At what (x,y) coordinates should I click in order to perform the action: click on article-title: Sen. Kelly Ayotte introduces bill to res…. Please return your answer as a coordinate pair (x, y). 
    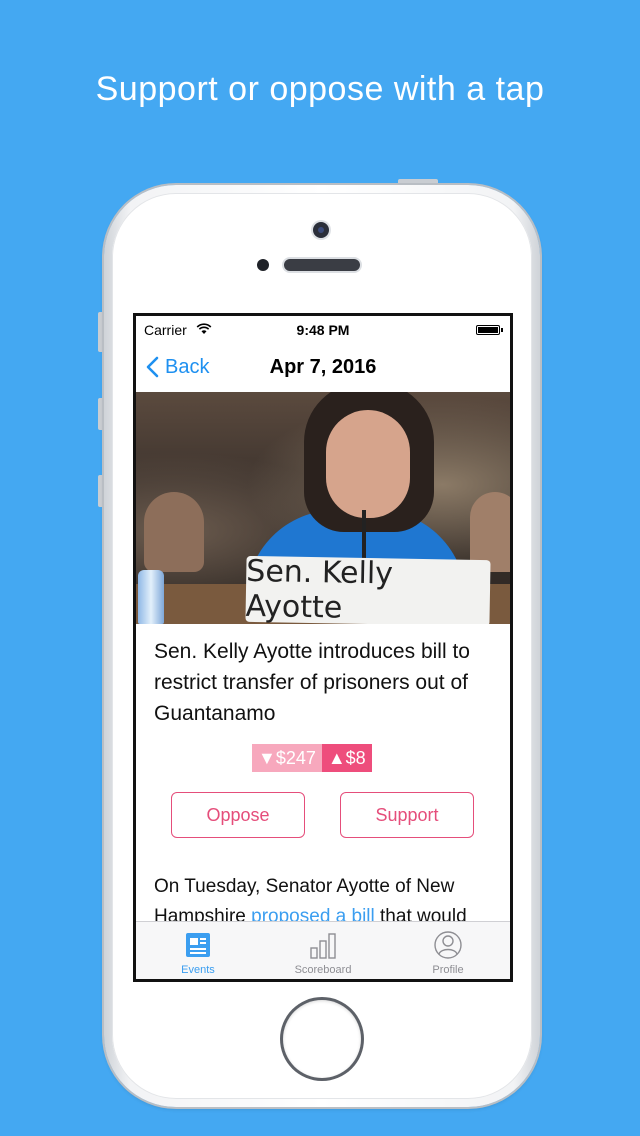
    Looking at the image, I should click on (312, 682).